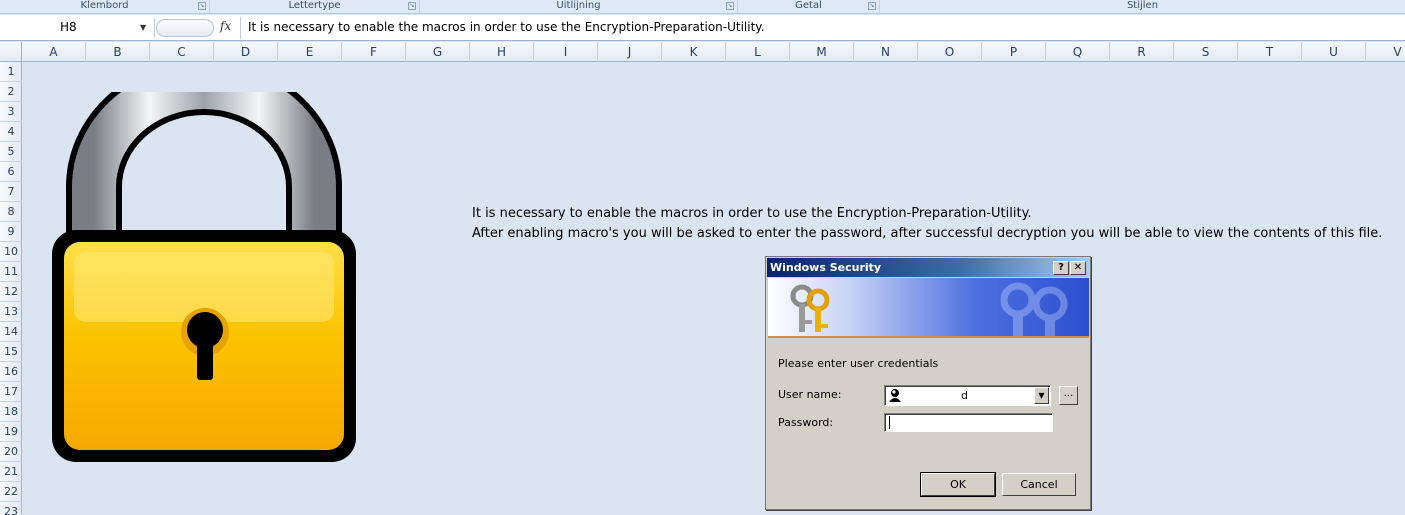  Describe the element at coordinates (11, 392) in the screenshot. I see `row-header-17: 17` at that location.